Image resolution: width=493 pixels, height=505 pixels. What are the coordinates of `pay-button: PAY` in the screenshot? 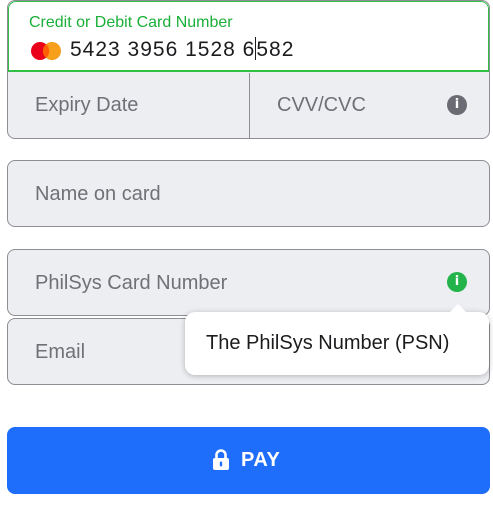 It's located at (248, 460).